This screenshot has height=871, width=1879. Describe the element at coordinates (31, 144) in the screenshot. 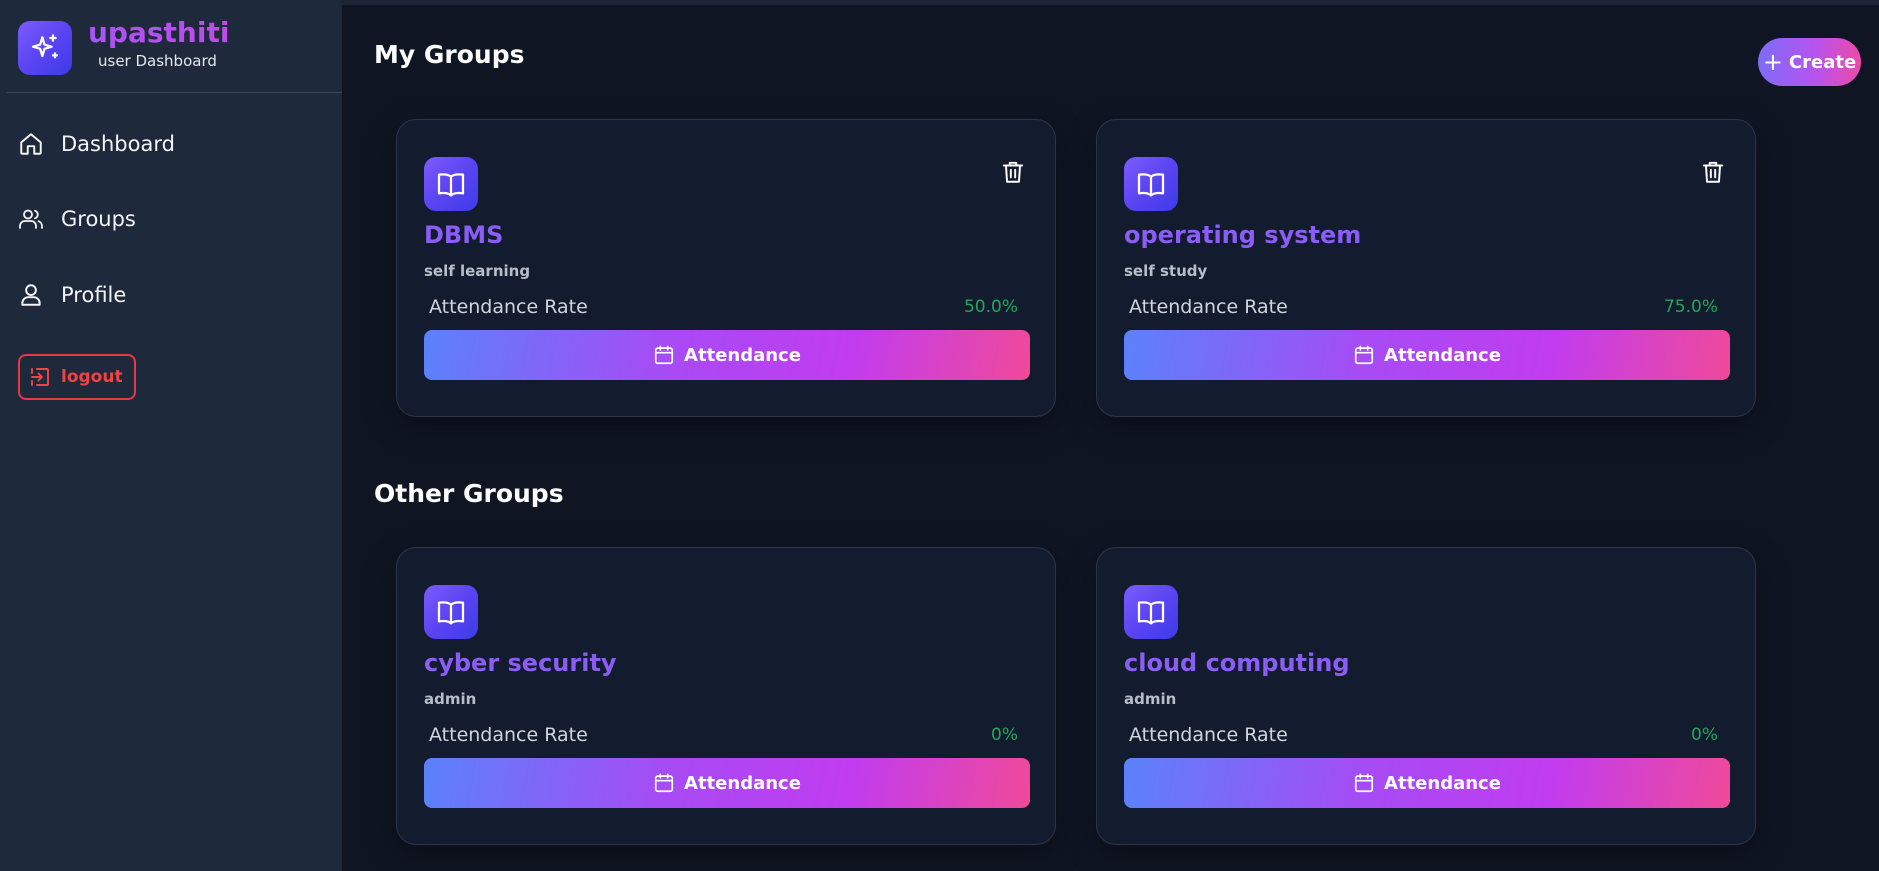

I see `home-icon` at that location.